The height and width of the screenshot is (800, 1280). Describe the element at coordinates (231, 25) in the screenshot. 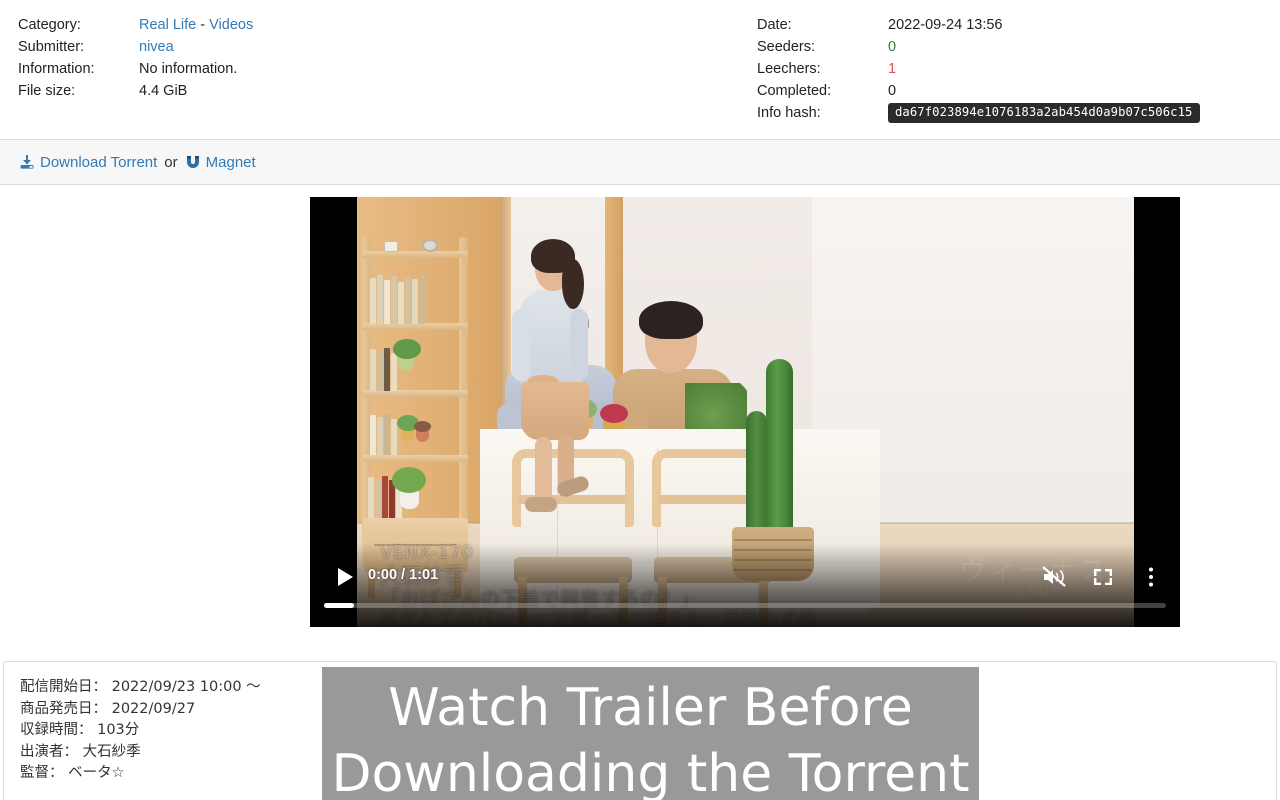

I see `category-link-secondary: Videos` at that location.